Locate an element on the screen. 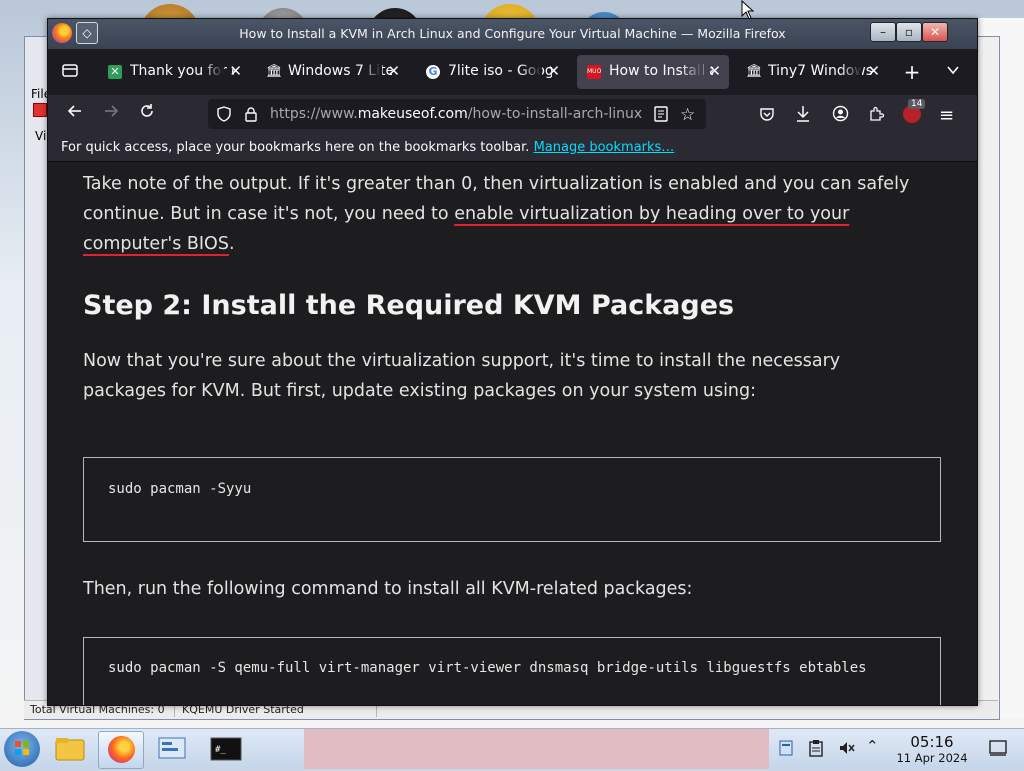 The image size is (1024, 771). start-button is located at coordinates (22, 749).